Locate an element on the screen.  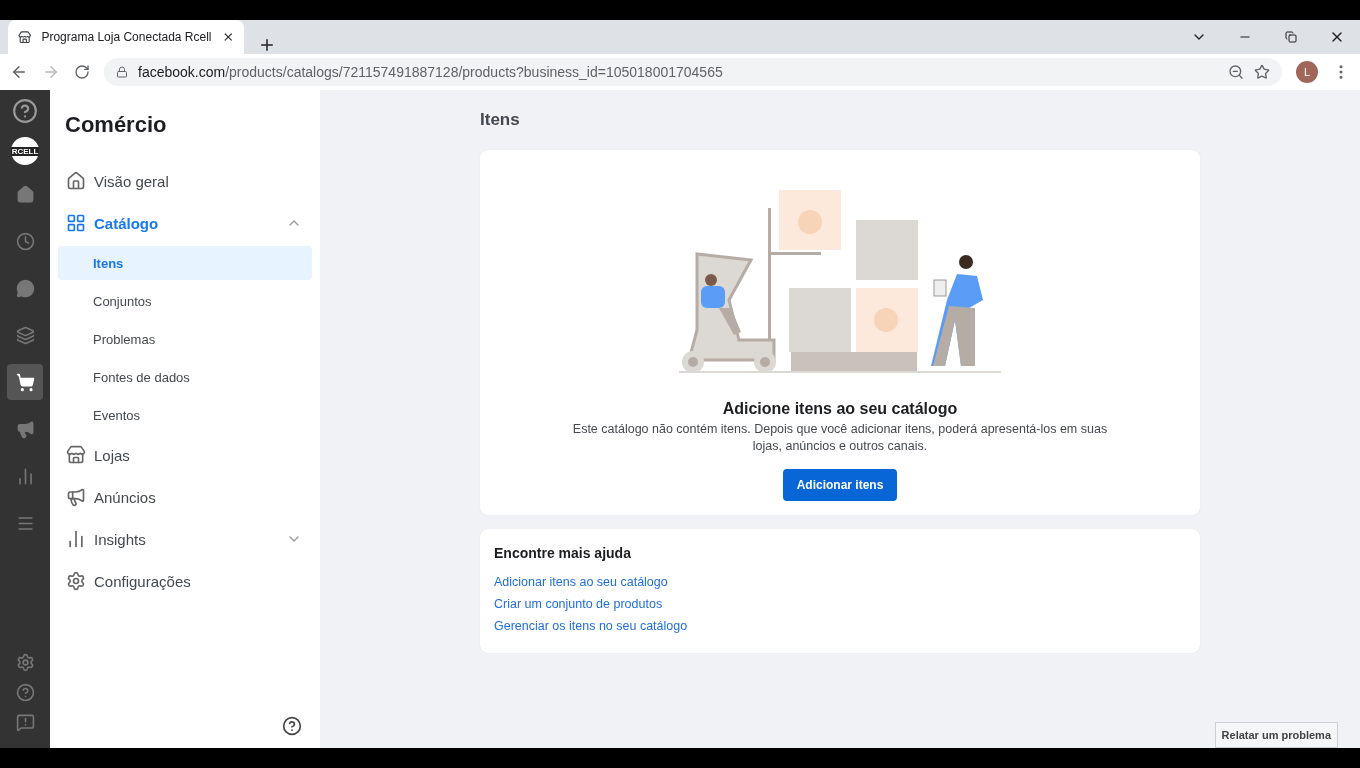
help-link: Criar um conjunto de produtos is located at coordinates (840, 604).